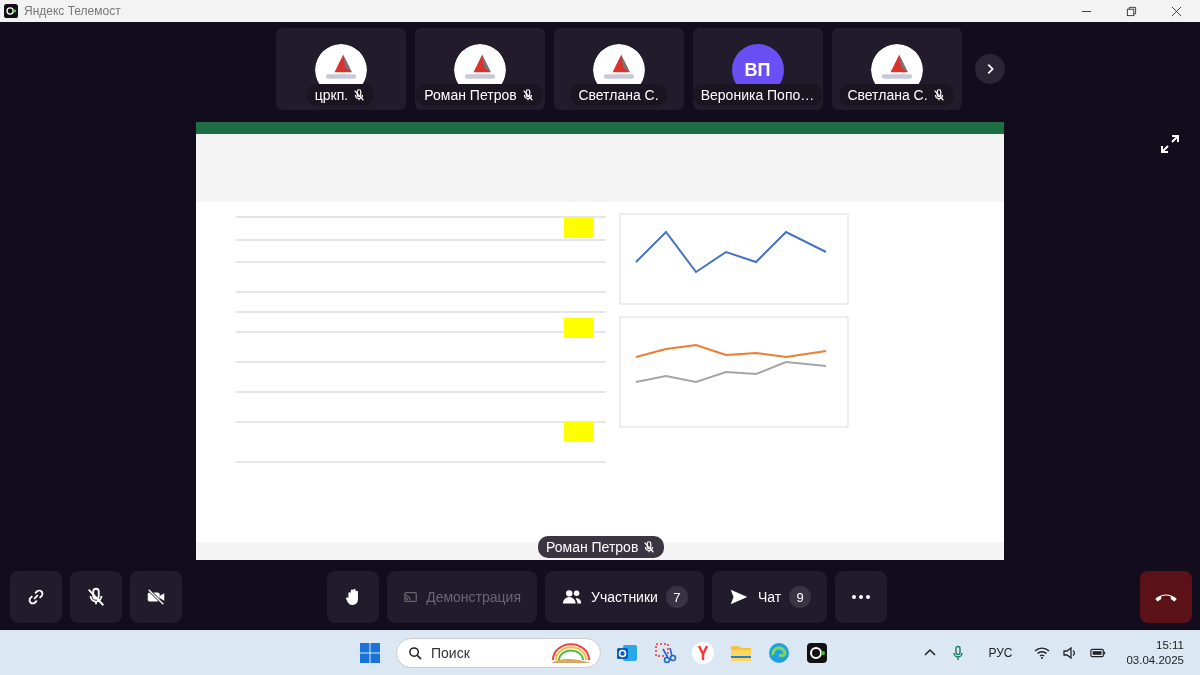  Describe the element at coordinates (817, 652) in the screenshot. I see `telemost-app-icon` at that location.